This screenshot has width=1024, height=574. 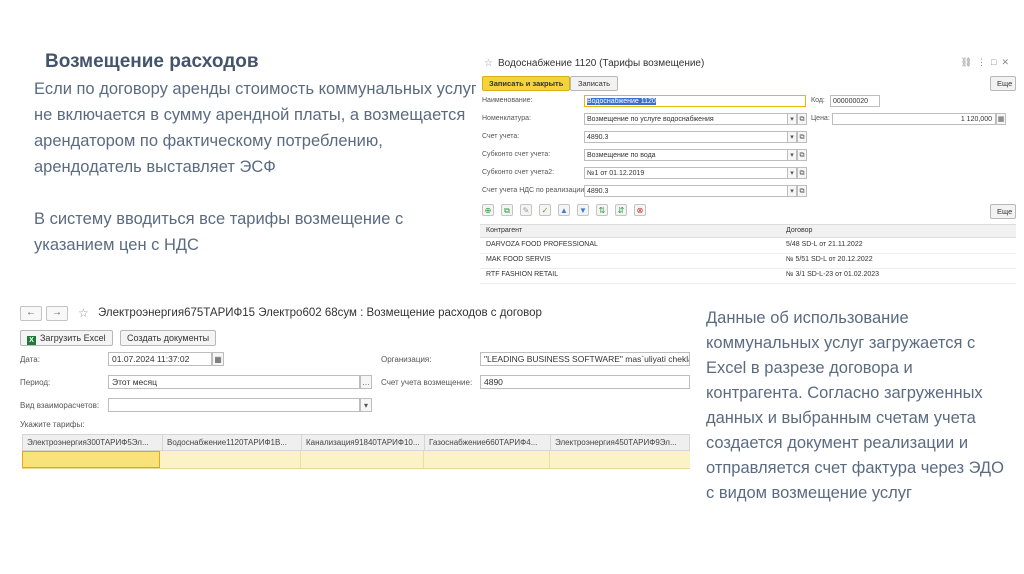 What do you see at coordinates (802, 119) in the screenshot?
I see `nomenclature-open-button: ⧉` at bounding box center [802, 119].